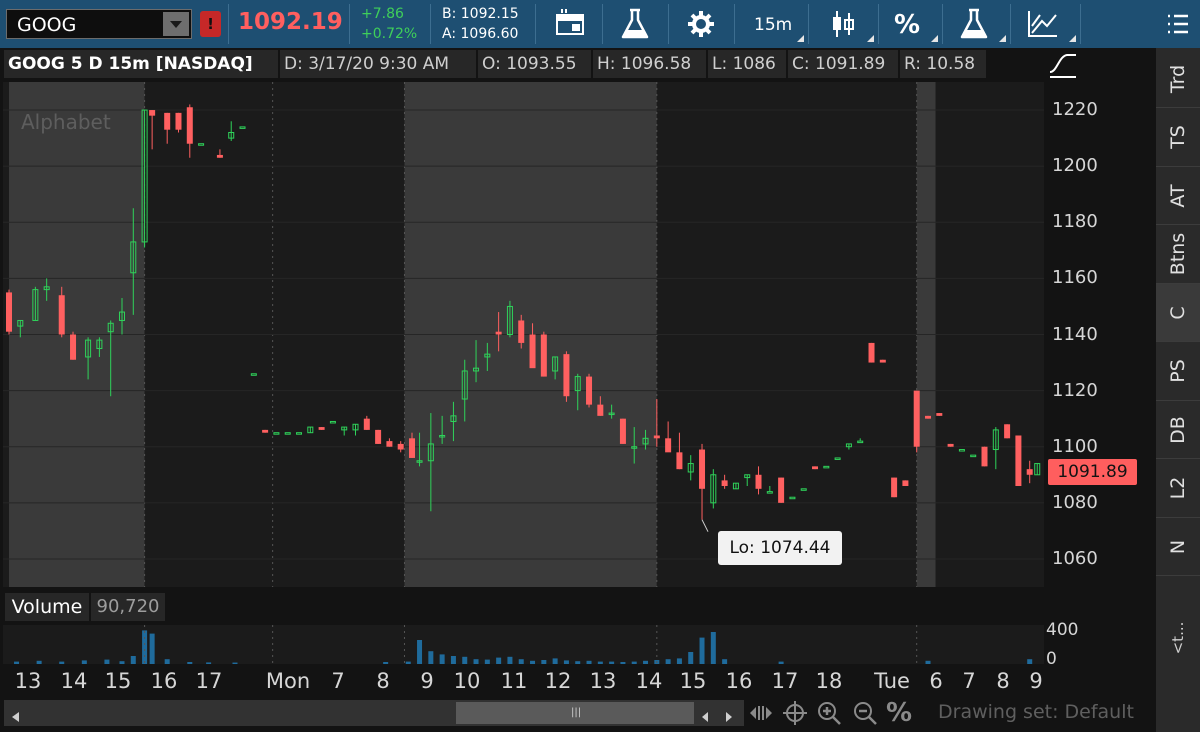 Image resolution: width=1200 pixels, height=732 pixels. I want to click on price-axis-label: 1220, so click(1075, 110).